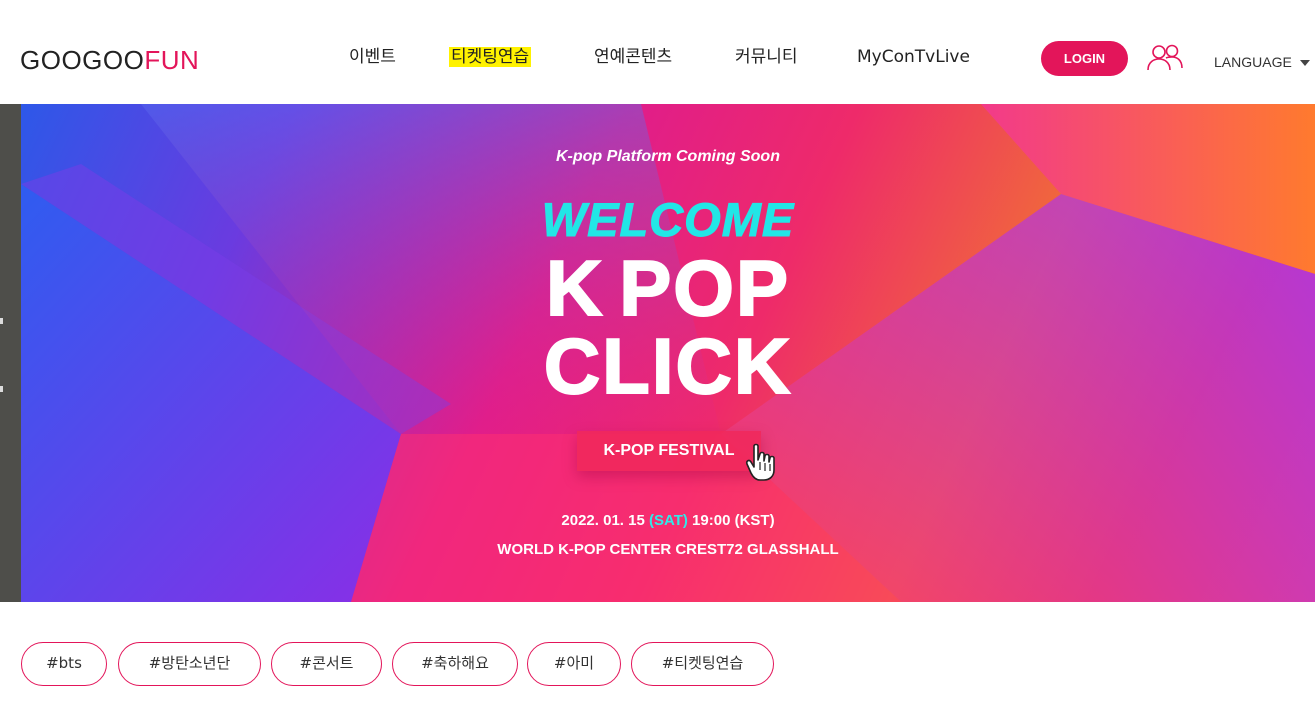 This screenshot has height=712, width=1315. I want to click on site-logo: GOOGOOFUN, so click(109, 60).